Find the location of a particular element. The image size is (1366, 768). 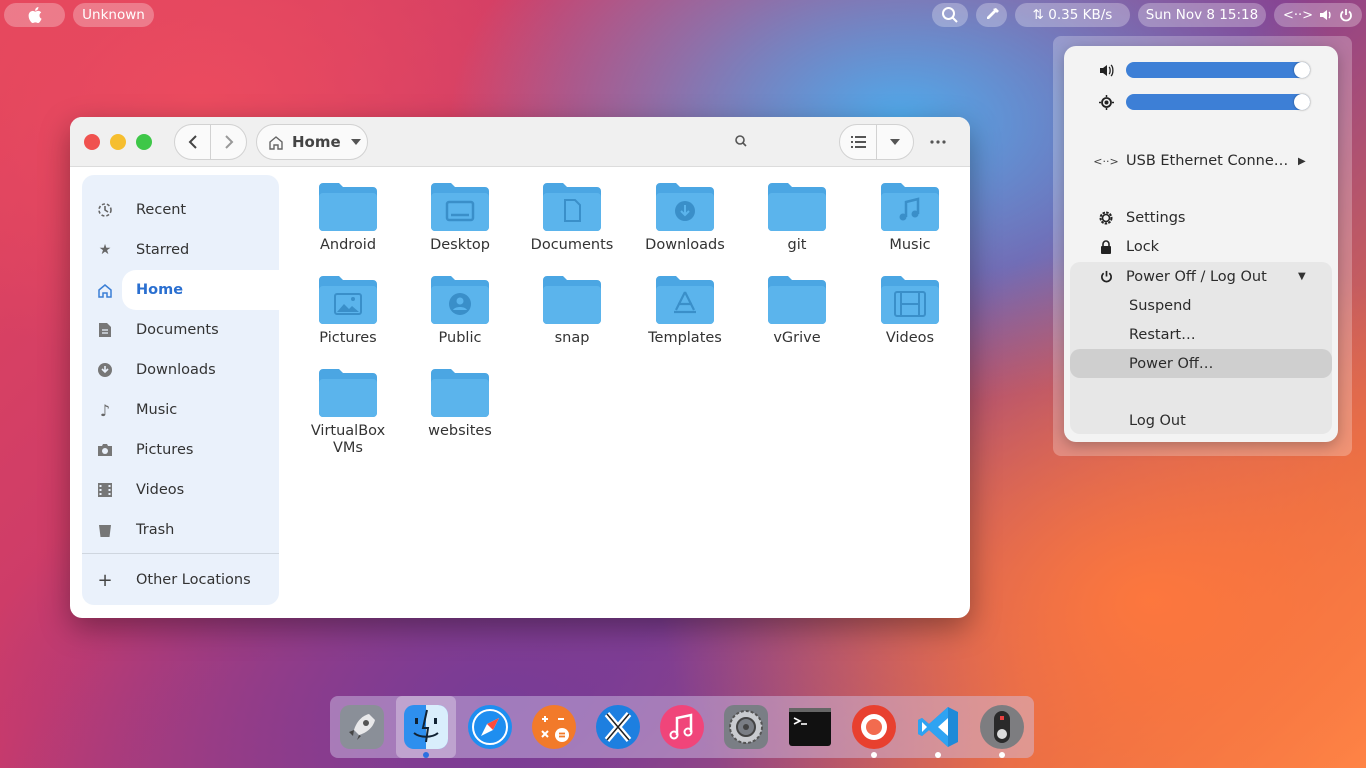

folder-icon is located at coordinates (797, 207).